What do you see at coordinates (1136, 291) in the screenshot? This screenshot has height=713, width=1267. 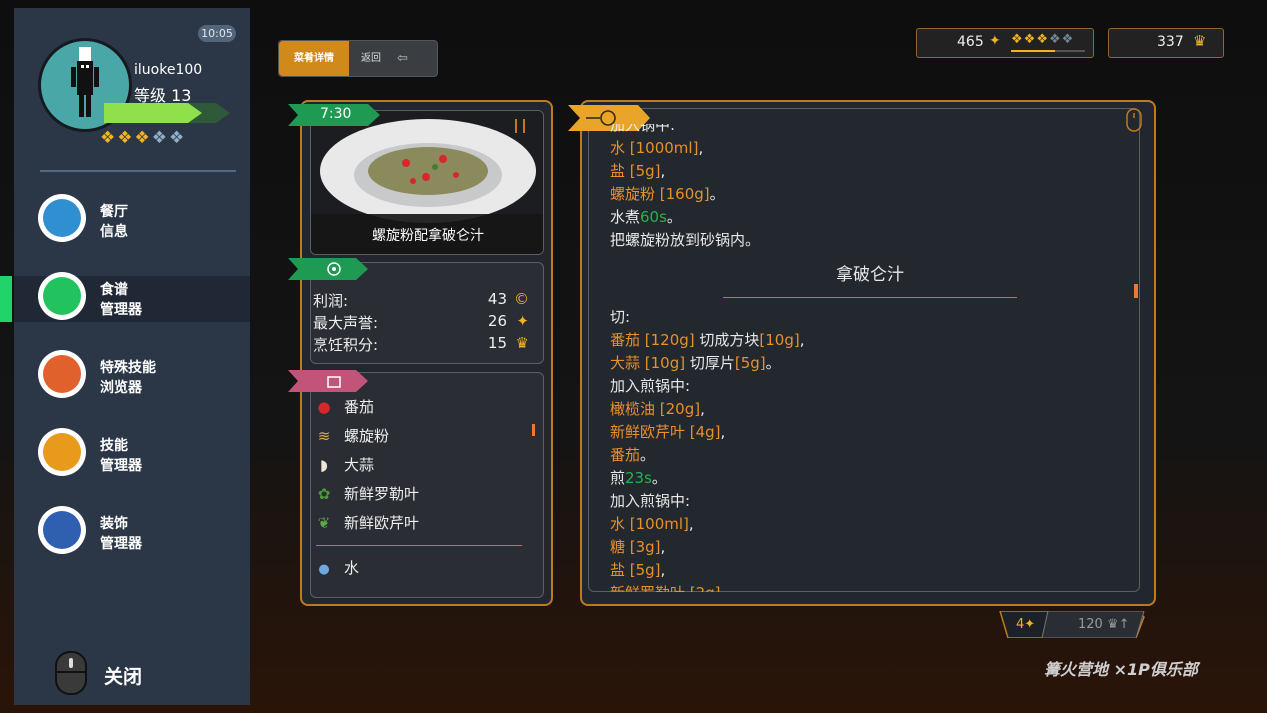 I see `recipe-scrollbar` at bounding box center [1136, 291].